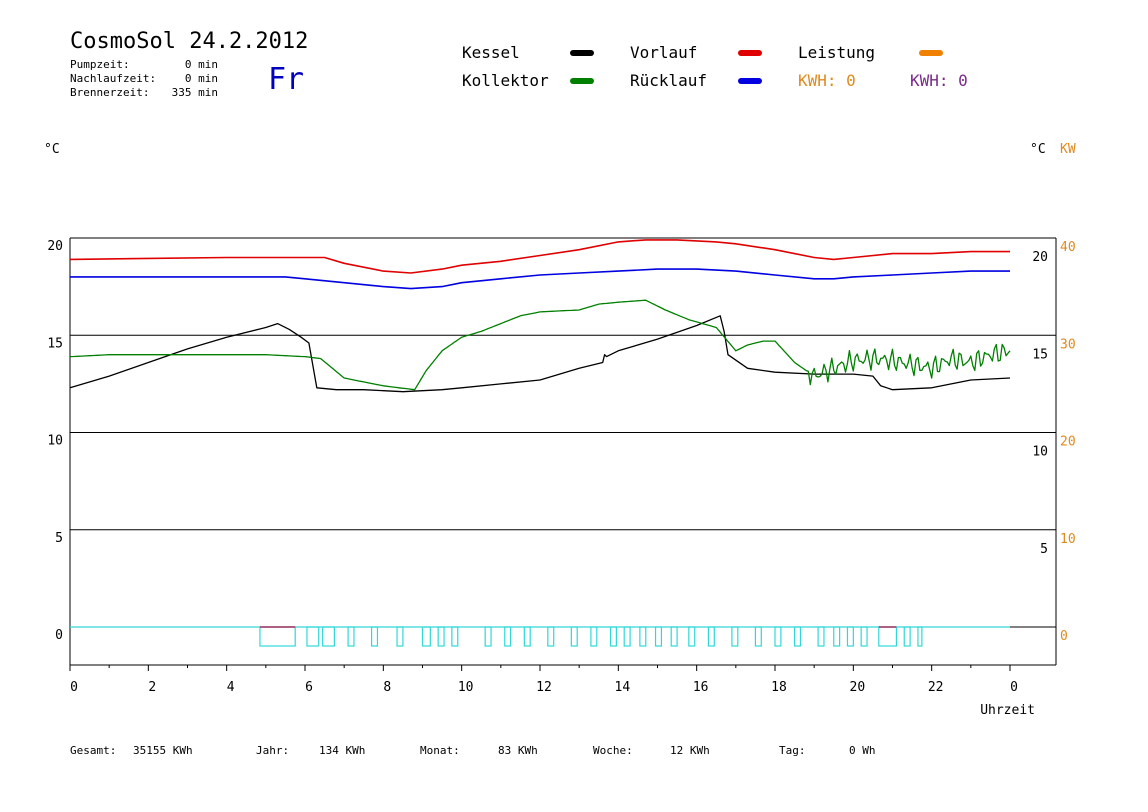 The height and width of the screenshot is (812, 1148). I want to click on y-left-tick-10: 10, so click(55, 441).